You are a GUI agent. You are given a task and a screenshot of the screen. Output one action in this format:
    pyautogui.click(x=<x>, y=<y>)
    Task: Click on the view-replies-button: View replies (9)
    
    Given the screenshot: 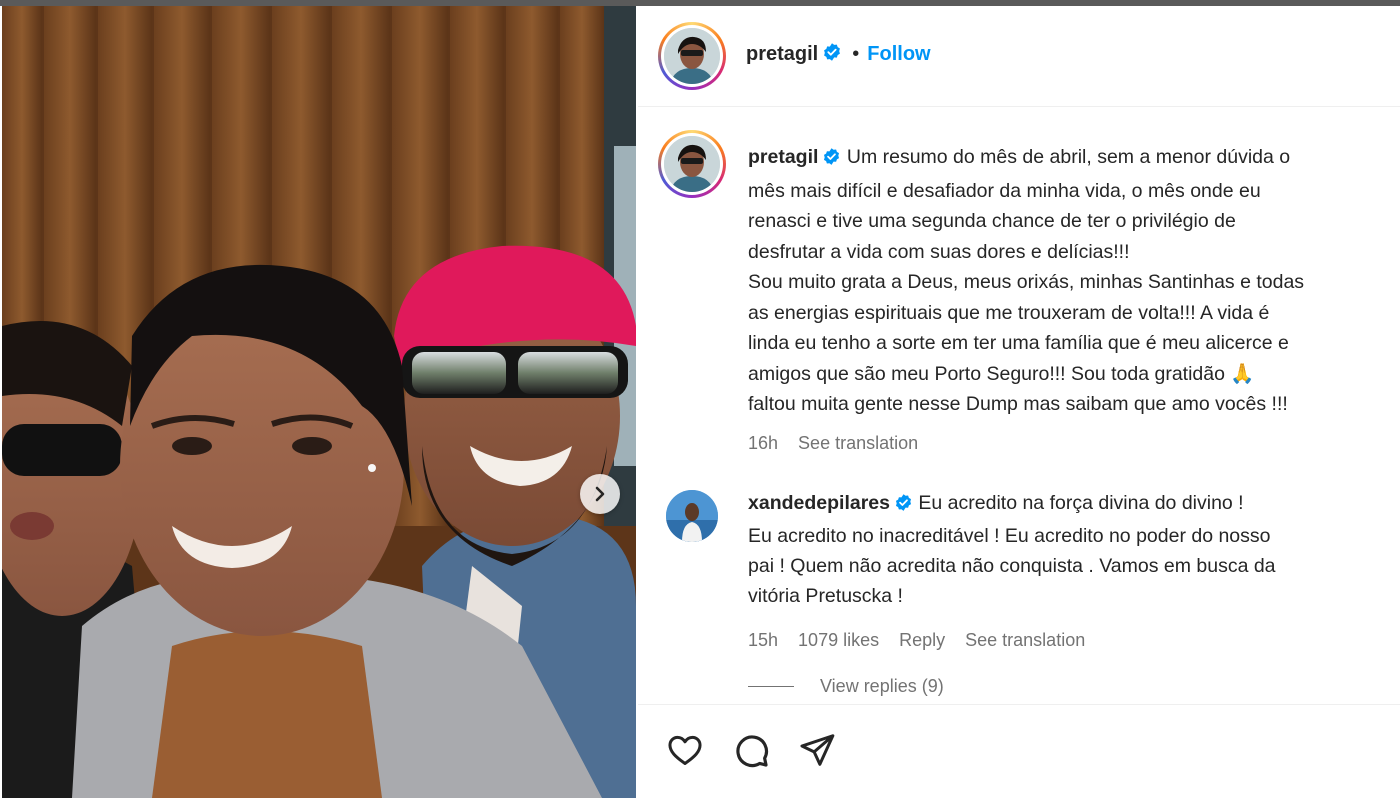 What is the action you would take?
    pyautogui.click(x=846, y=686)
    